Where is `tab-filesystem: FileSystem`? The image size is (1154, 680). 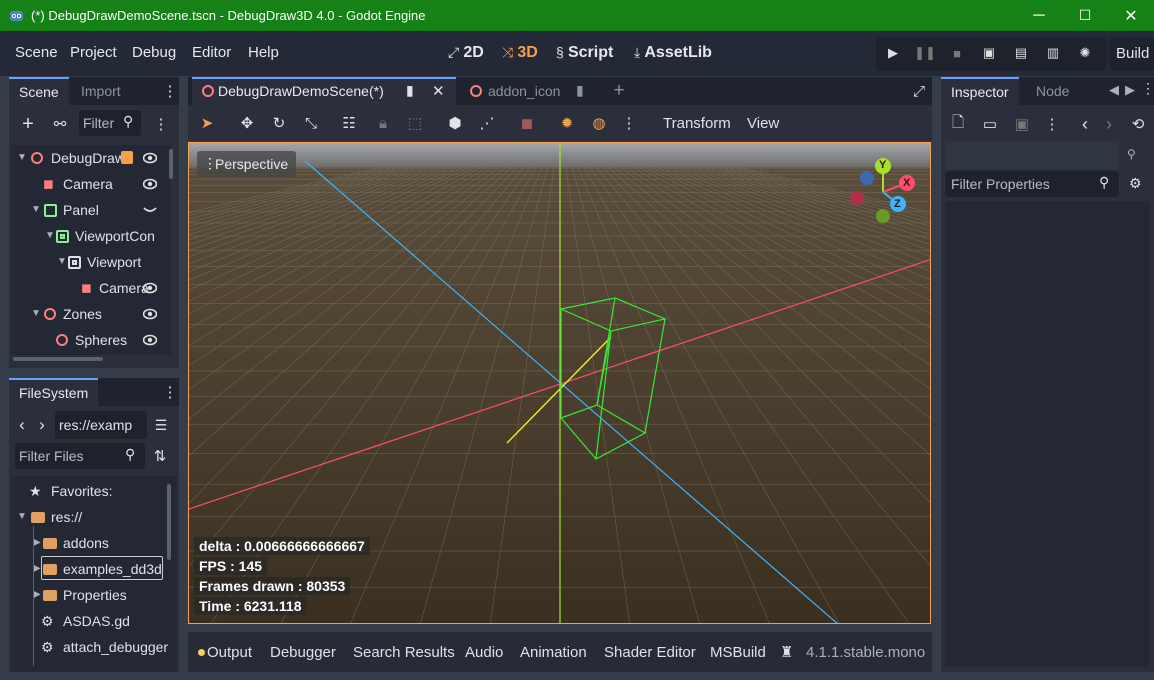 tab-filesystem: FileSystem is located at coordinates (54, 392).